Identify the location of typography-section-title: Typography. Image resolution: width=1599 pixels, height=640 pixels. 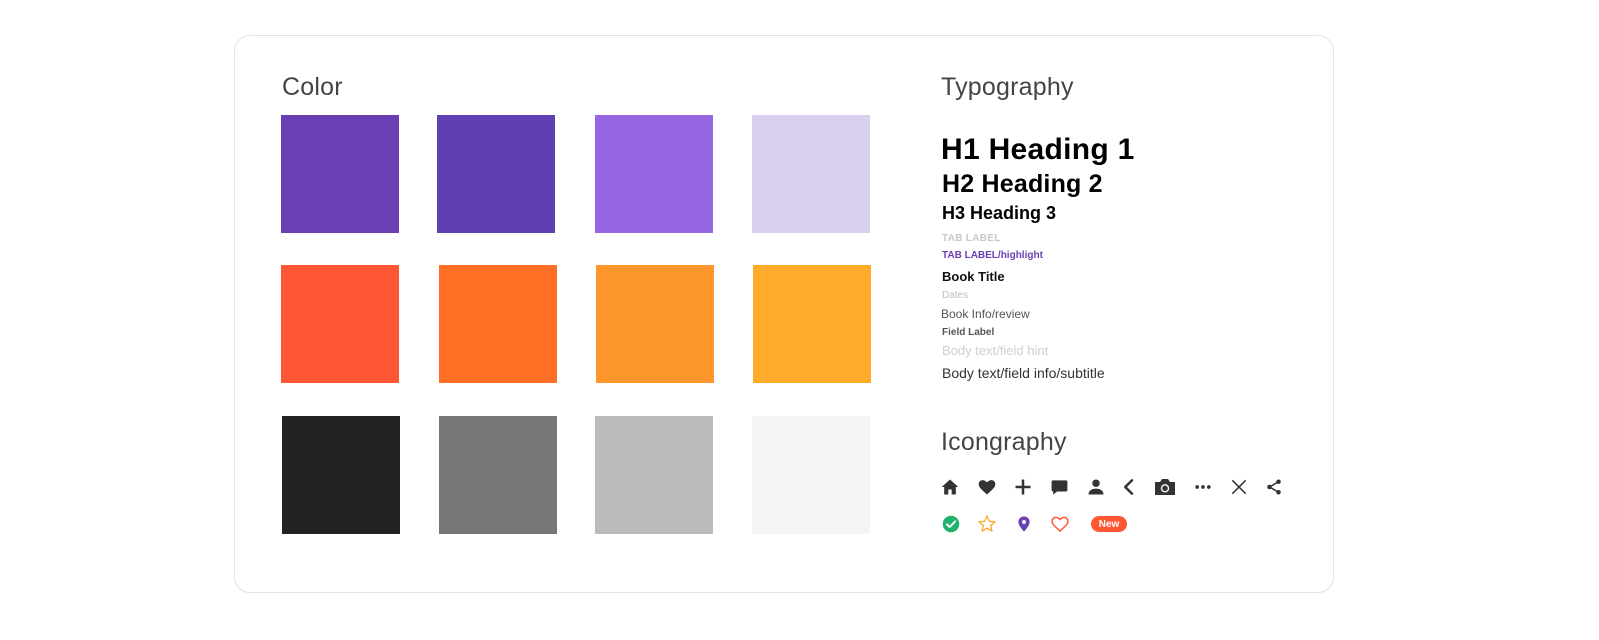
(1007, 87).